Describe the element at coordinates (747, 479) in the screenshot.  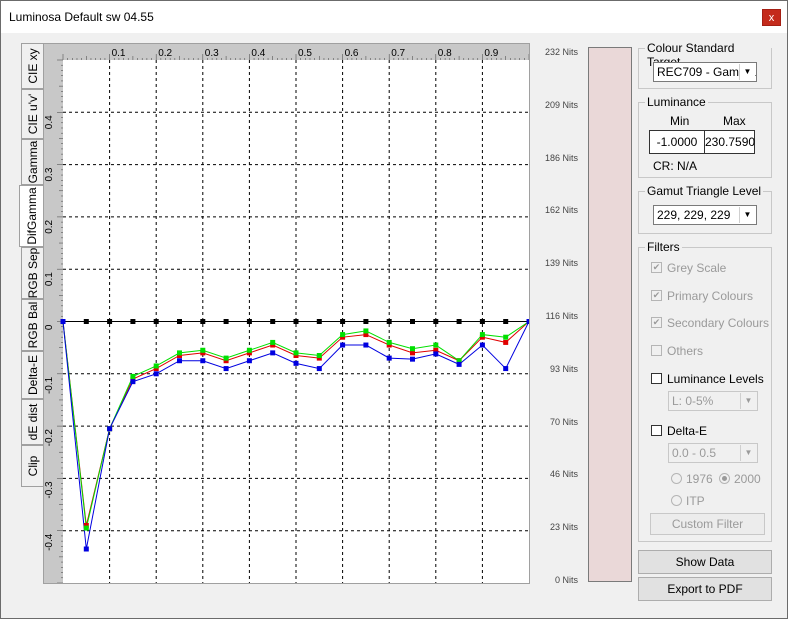
I see `radio-2000-label: 2000` at that location.